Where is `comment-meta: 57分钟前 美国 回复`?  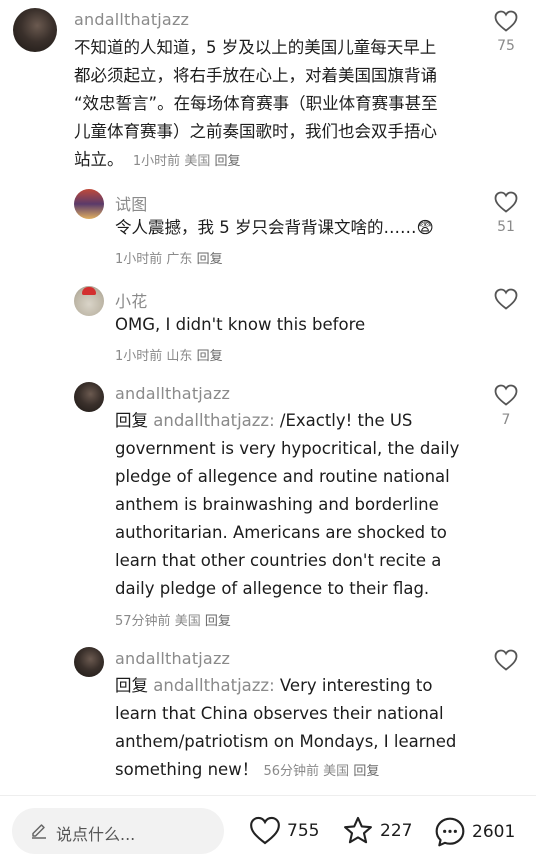
comment-meta: 57分钟前 美国 回复 is located at coordinates (173, 621).